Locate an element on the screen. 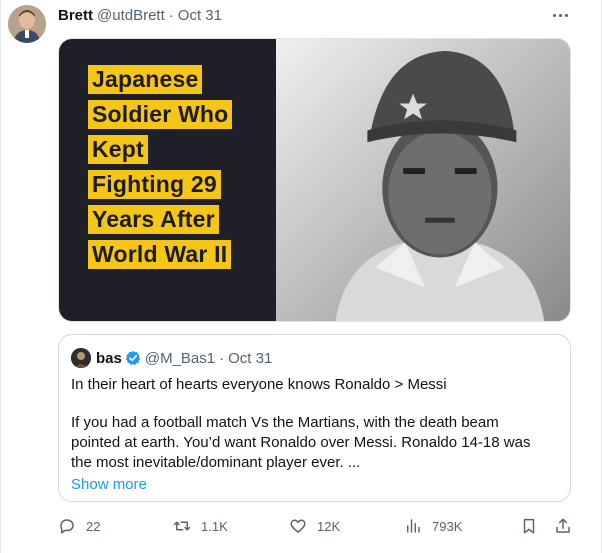 Image resolution: width=602 pixels, height=553 pixels. tweet-header: Brett @utdBrett · Oct 31 is located at coordinates (140, 15).